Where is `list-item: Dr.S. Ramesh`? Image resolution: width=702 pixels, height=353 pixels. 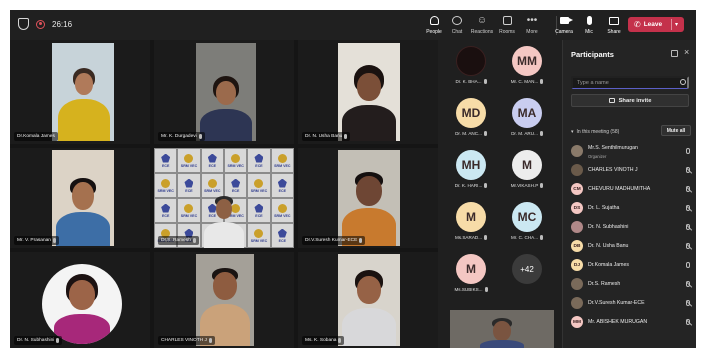 list-item: Dr.S. Ramesh is located at coordinates (632, 284).